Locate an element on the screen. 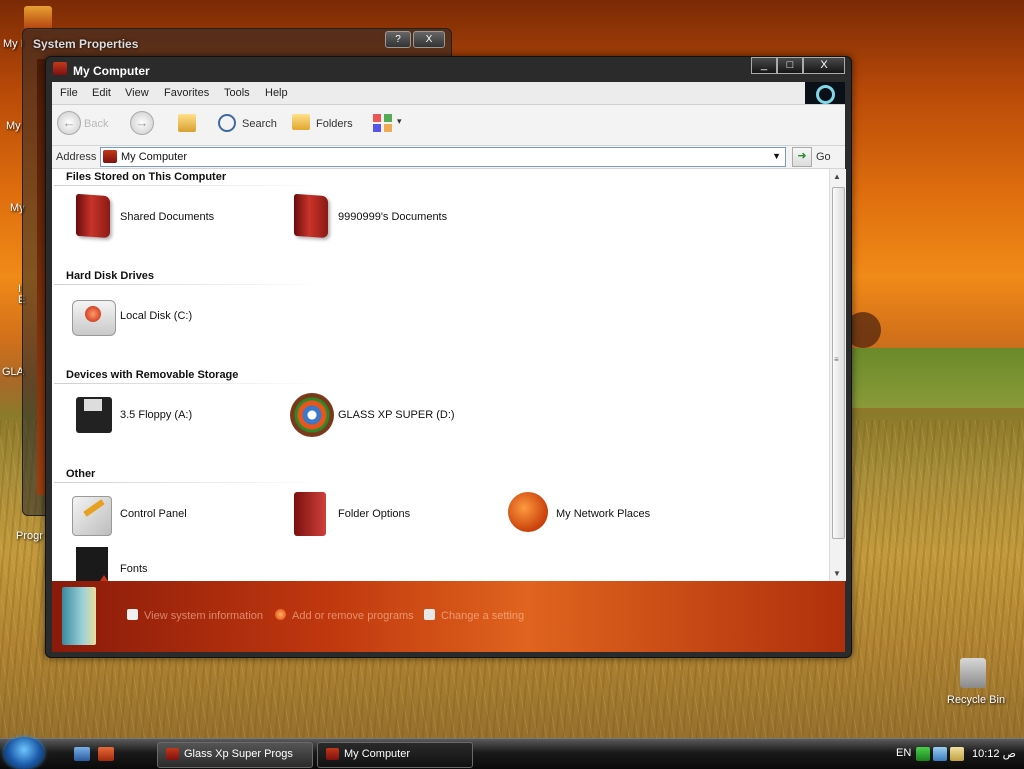 The height and width of the screenshot is (769, 1024). folder-options-icon is located at coordinates (310, 514).